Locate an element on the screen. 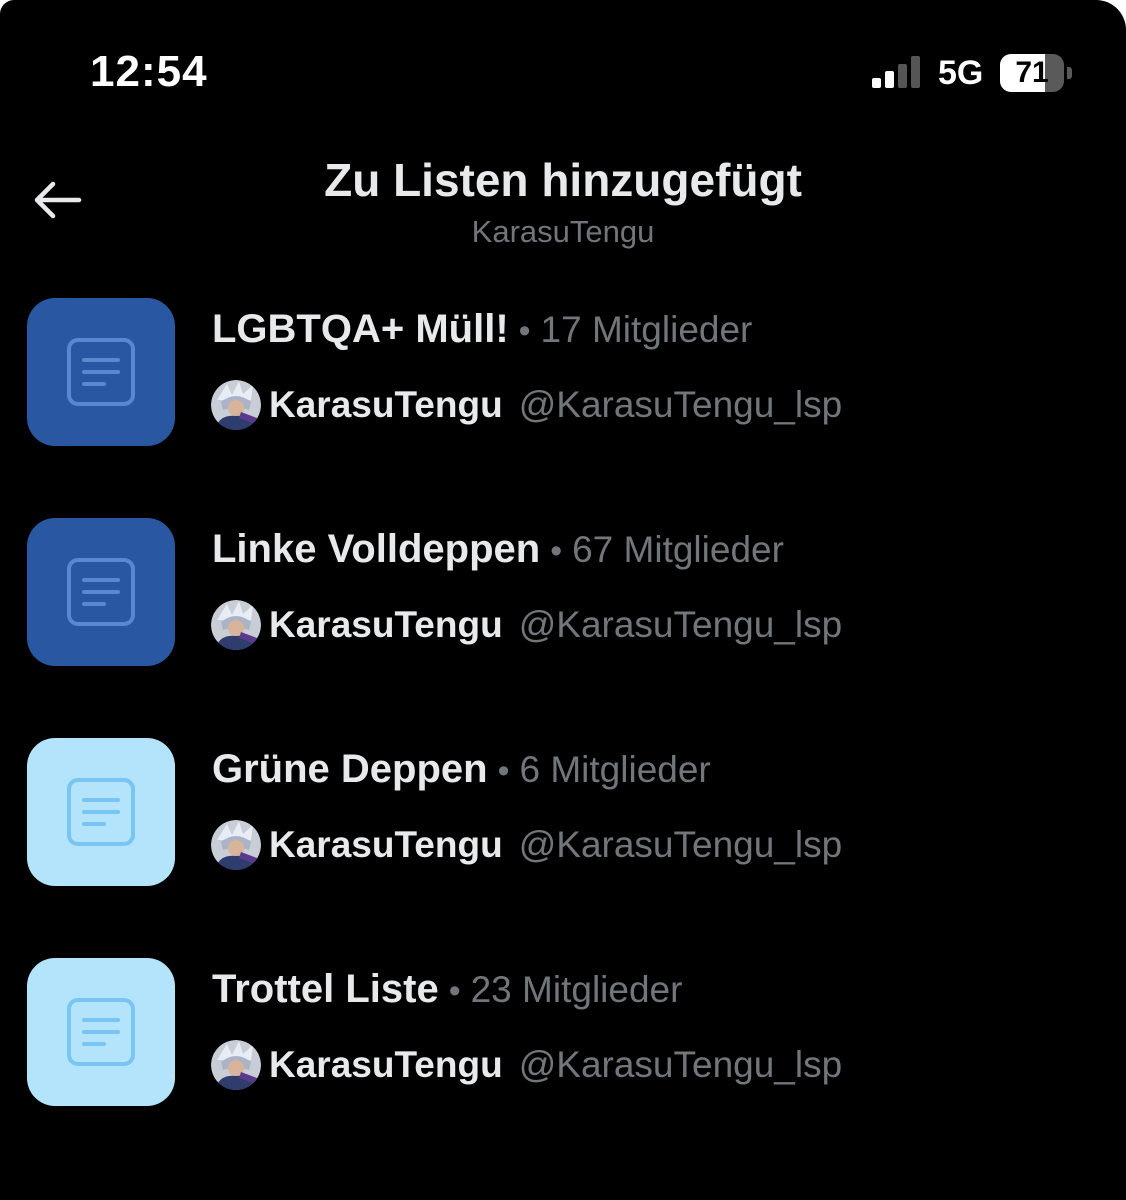 Image resolution: width=1126 pixels, height=1200 pixels. list-title-line: Linke Volldeppen • 67 Mitglieder is located at coordinates (498, 553).